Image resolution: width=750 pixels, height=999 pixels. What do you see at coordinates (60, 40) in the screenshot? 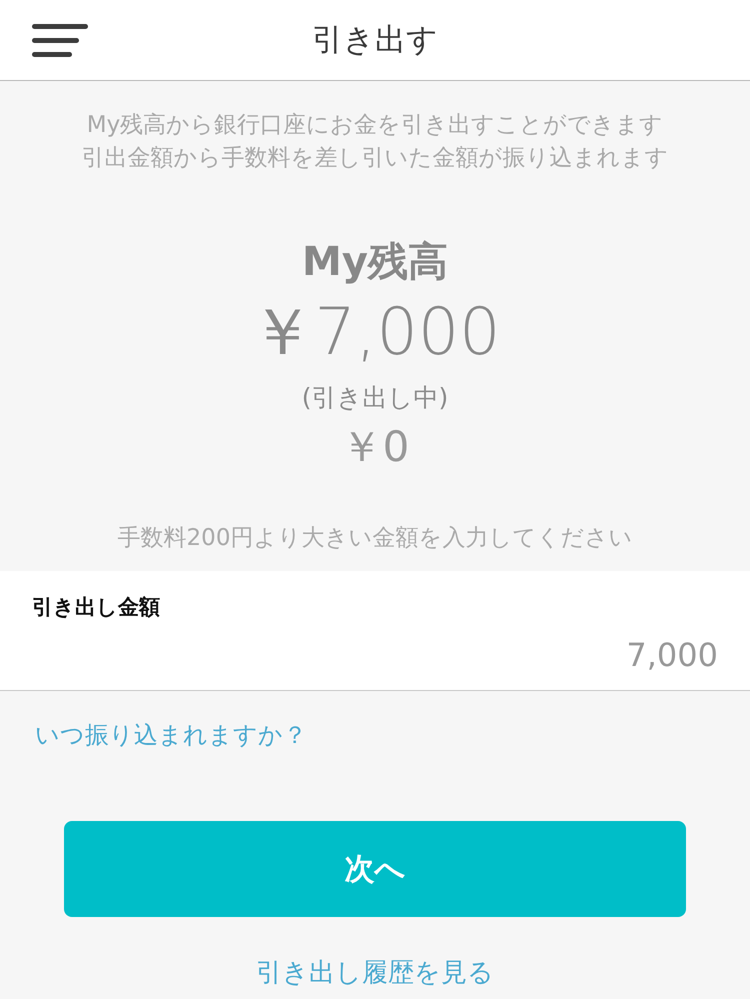
I see `menu-icon` at bounding box center [60, 40].